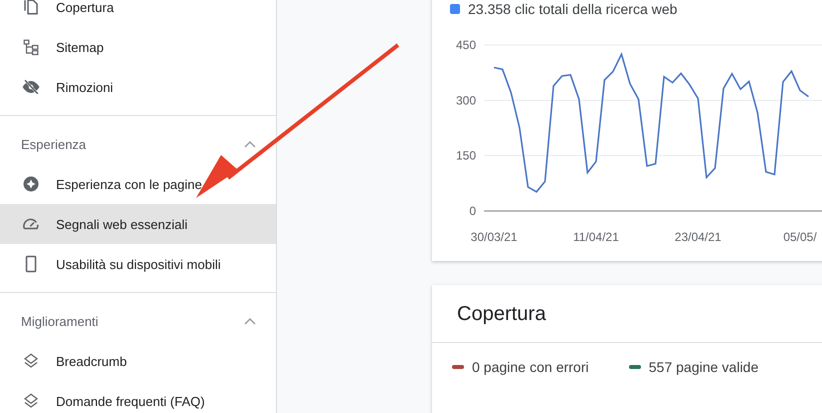  I want to click on sidebar-item: Copertura, so click(138, 13).